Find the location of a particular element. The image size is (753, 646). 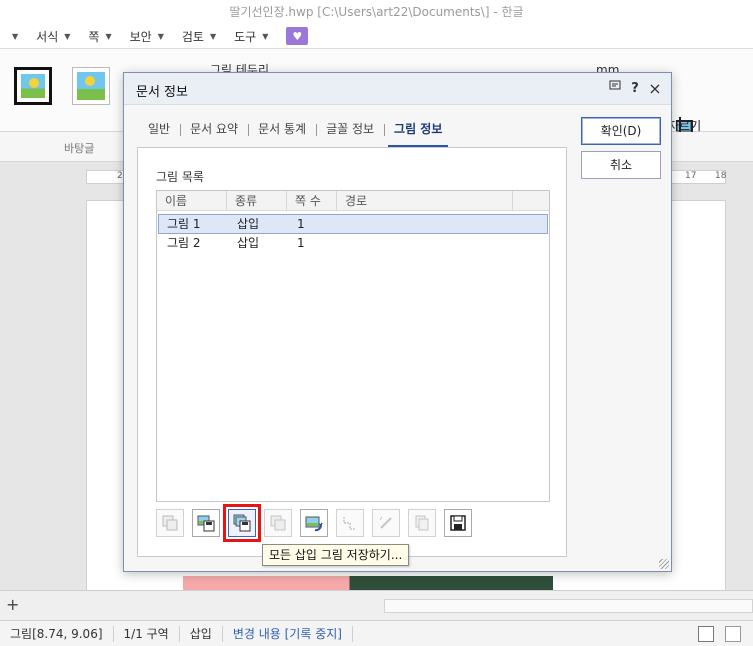

picture-path-button is located at coordinates (350, 523).